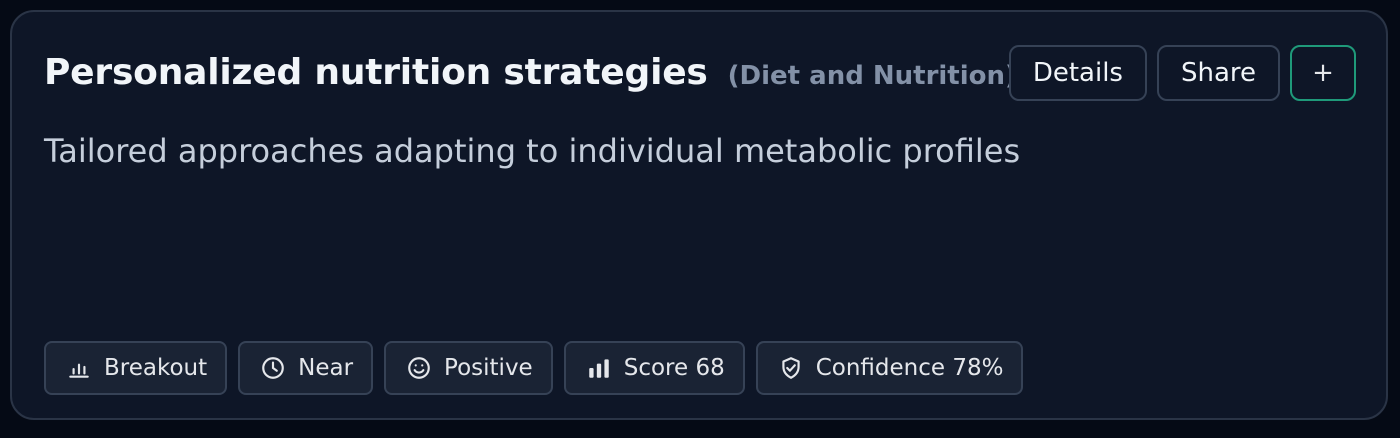  I want to click on tag-label: Score 68, so click(674, 368).